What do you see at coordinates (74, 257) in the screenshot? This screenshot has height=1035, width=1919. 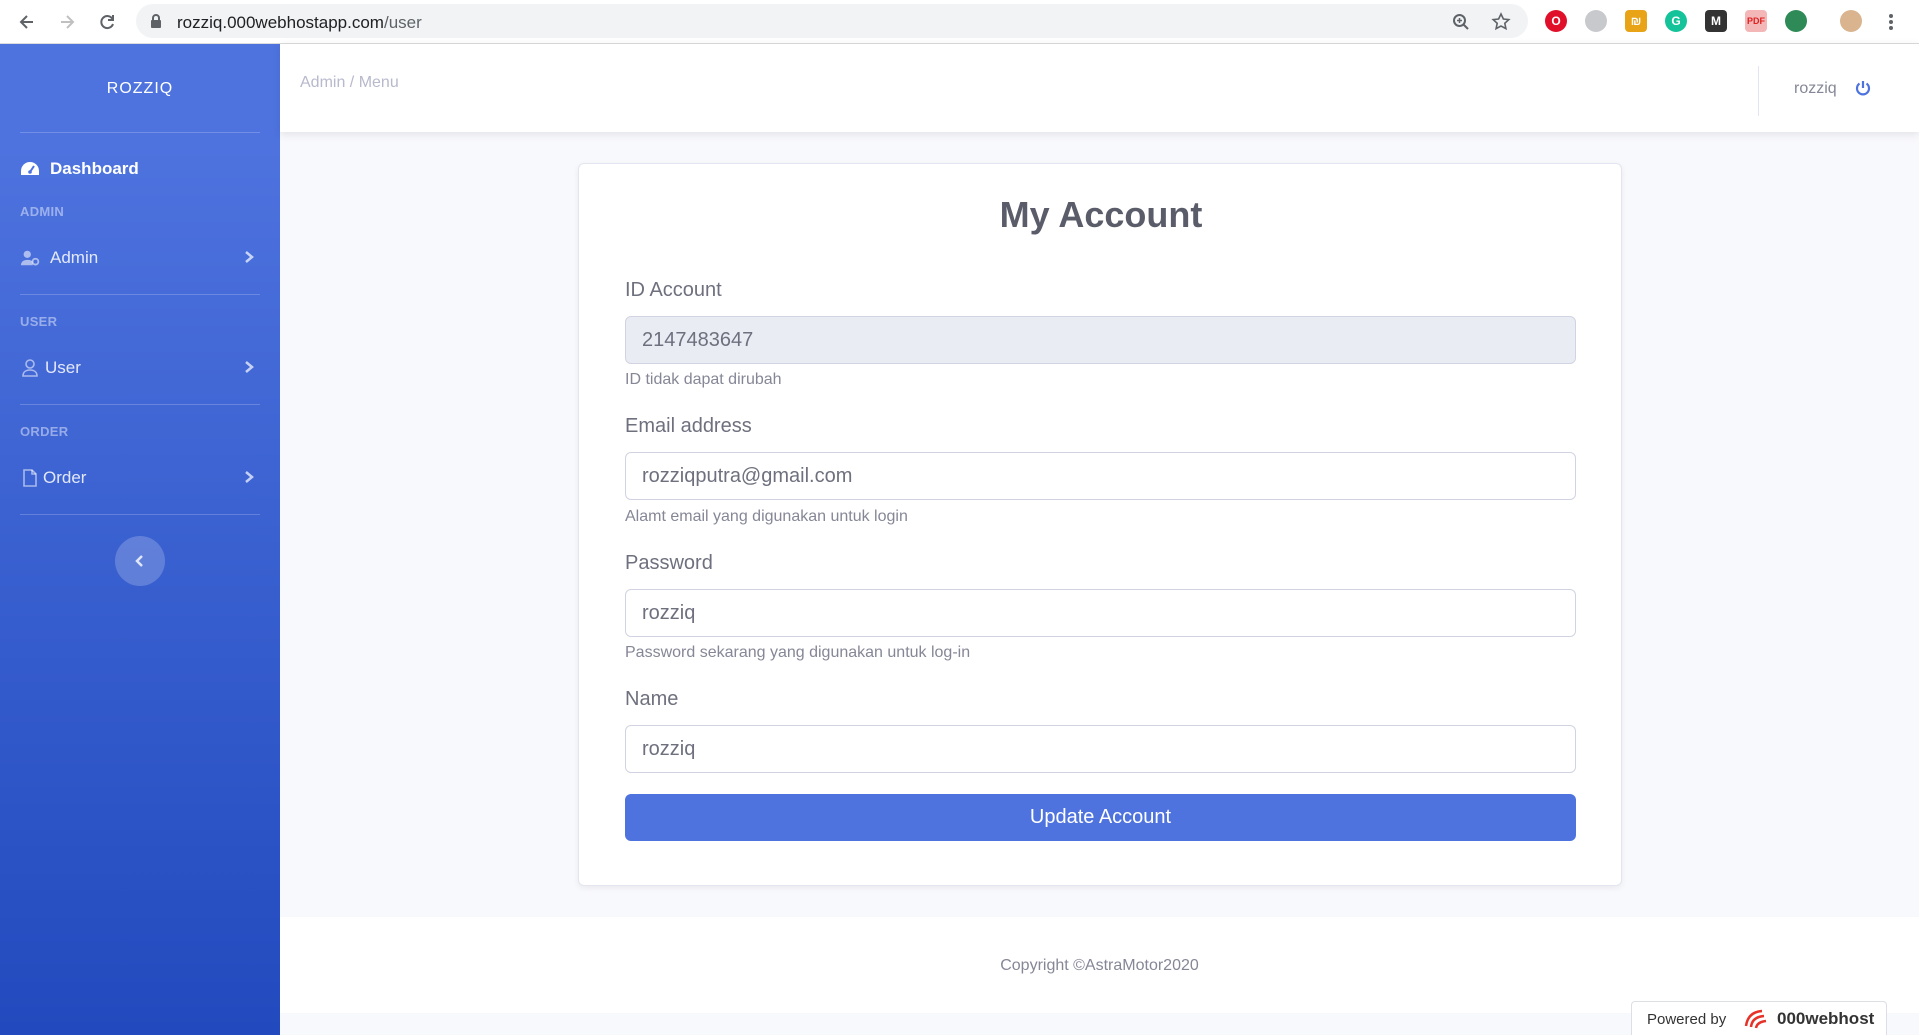 I see `sidebar-item-label: Admin` at bounding box center [74, 257].